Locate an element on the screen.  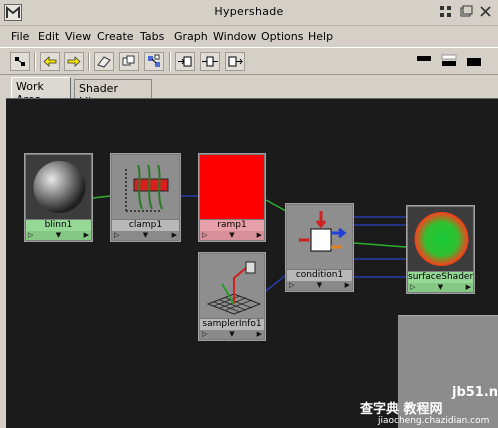
node-label: ramp1 is located at coordinates (232, 225).